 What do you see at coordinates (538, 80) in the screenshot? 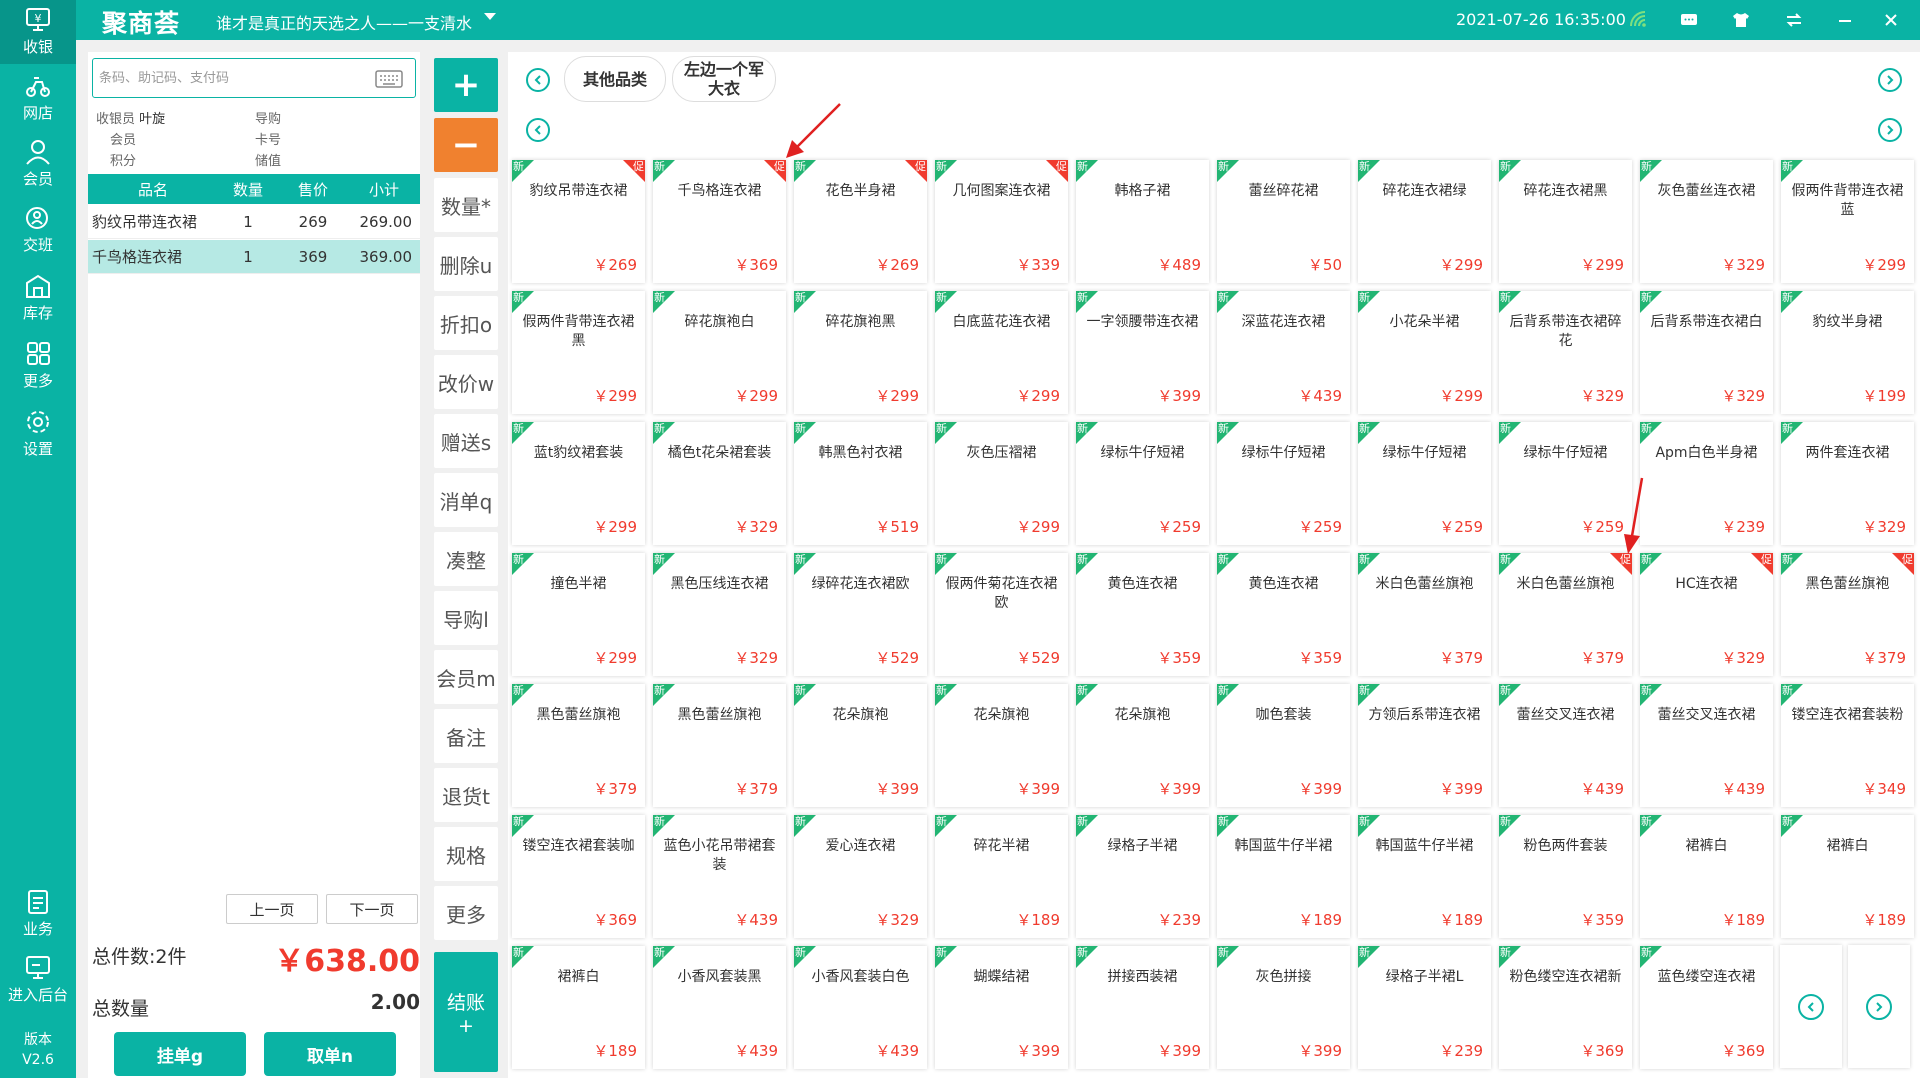
I see `category-prev-button` at bounding box center [538, 80].